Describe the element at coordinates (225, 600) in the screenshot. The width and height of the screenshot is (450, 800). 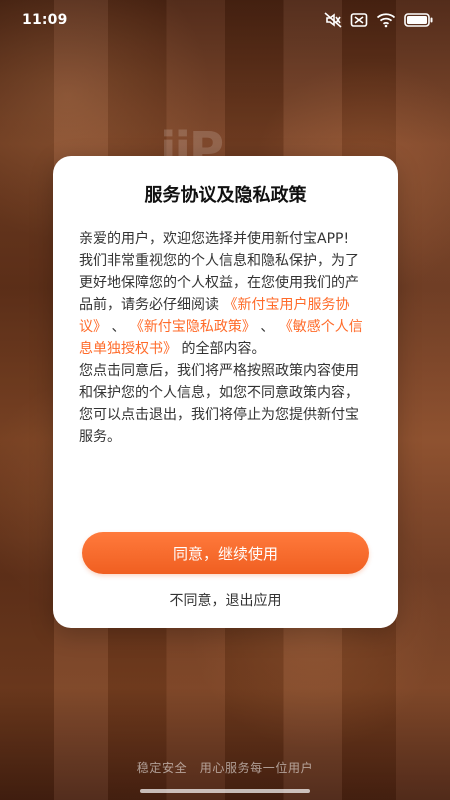
I see `decline-exit-button: 不同意，退出应用` at that location.